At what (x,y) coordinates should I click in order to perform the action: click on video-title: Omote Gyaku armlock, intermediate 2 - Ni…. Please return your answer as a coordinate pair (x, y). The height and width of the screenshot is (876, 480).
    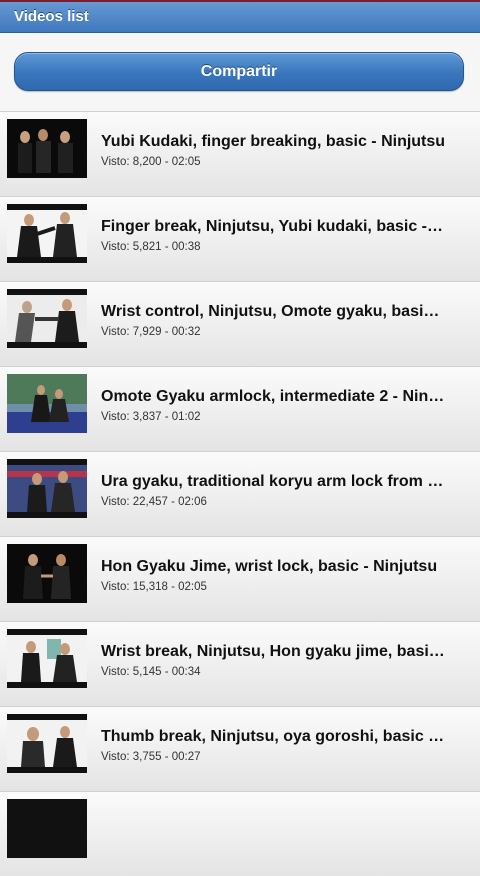
    Looking at the image, I should click on (273, 396).